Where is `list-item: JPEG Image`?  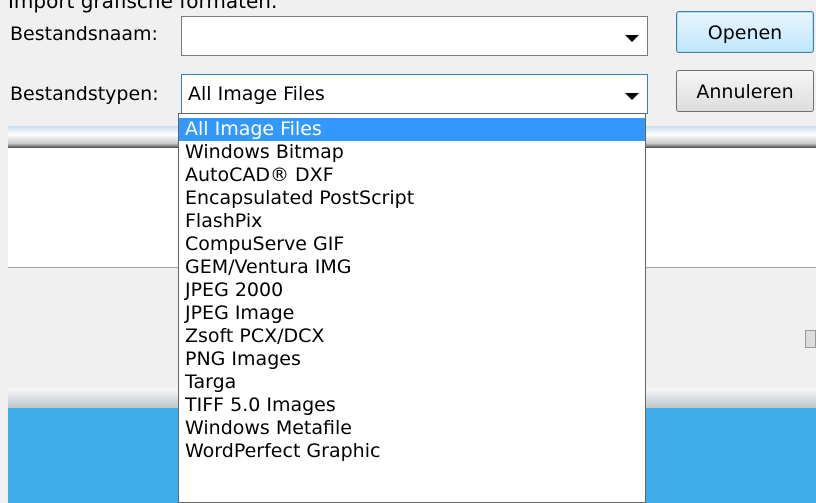 list-item: JPEG Image is located at coordinates (412, 313).